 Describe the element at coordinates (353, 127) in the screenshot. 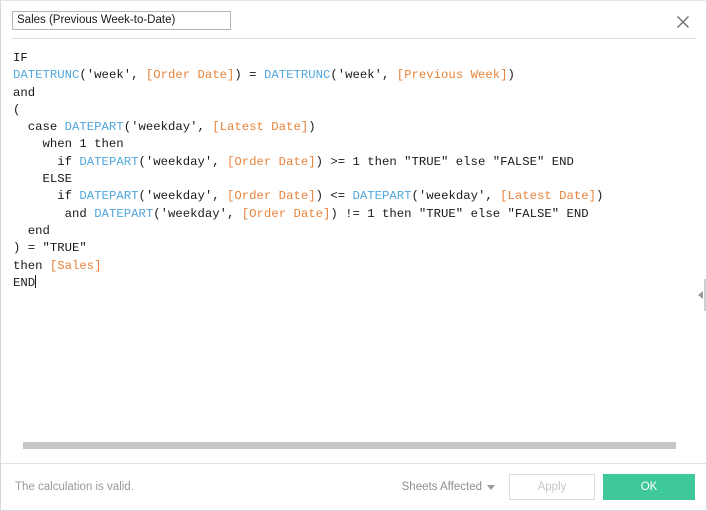

I see `formula-line: case DATEPART('weekday', [Latest Date])` at that location.